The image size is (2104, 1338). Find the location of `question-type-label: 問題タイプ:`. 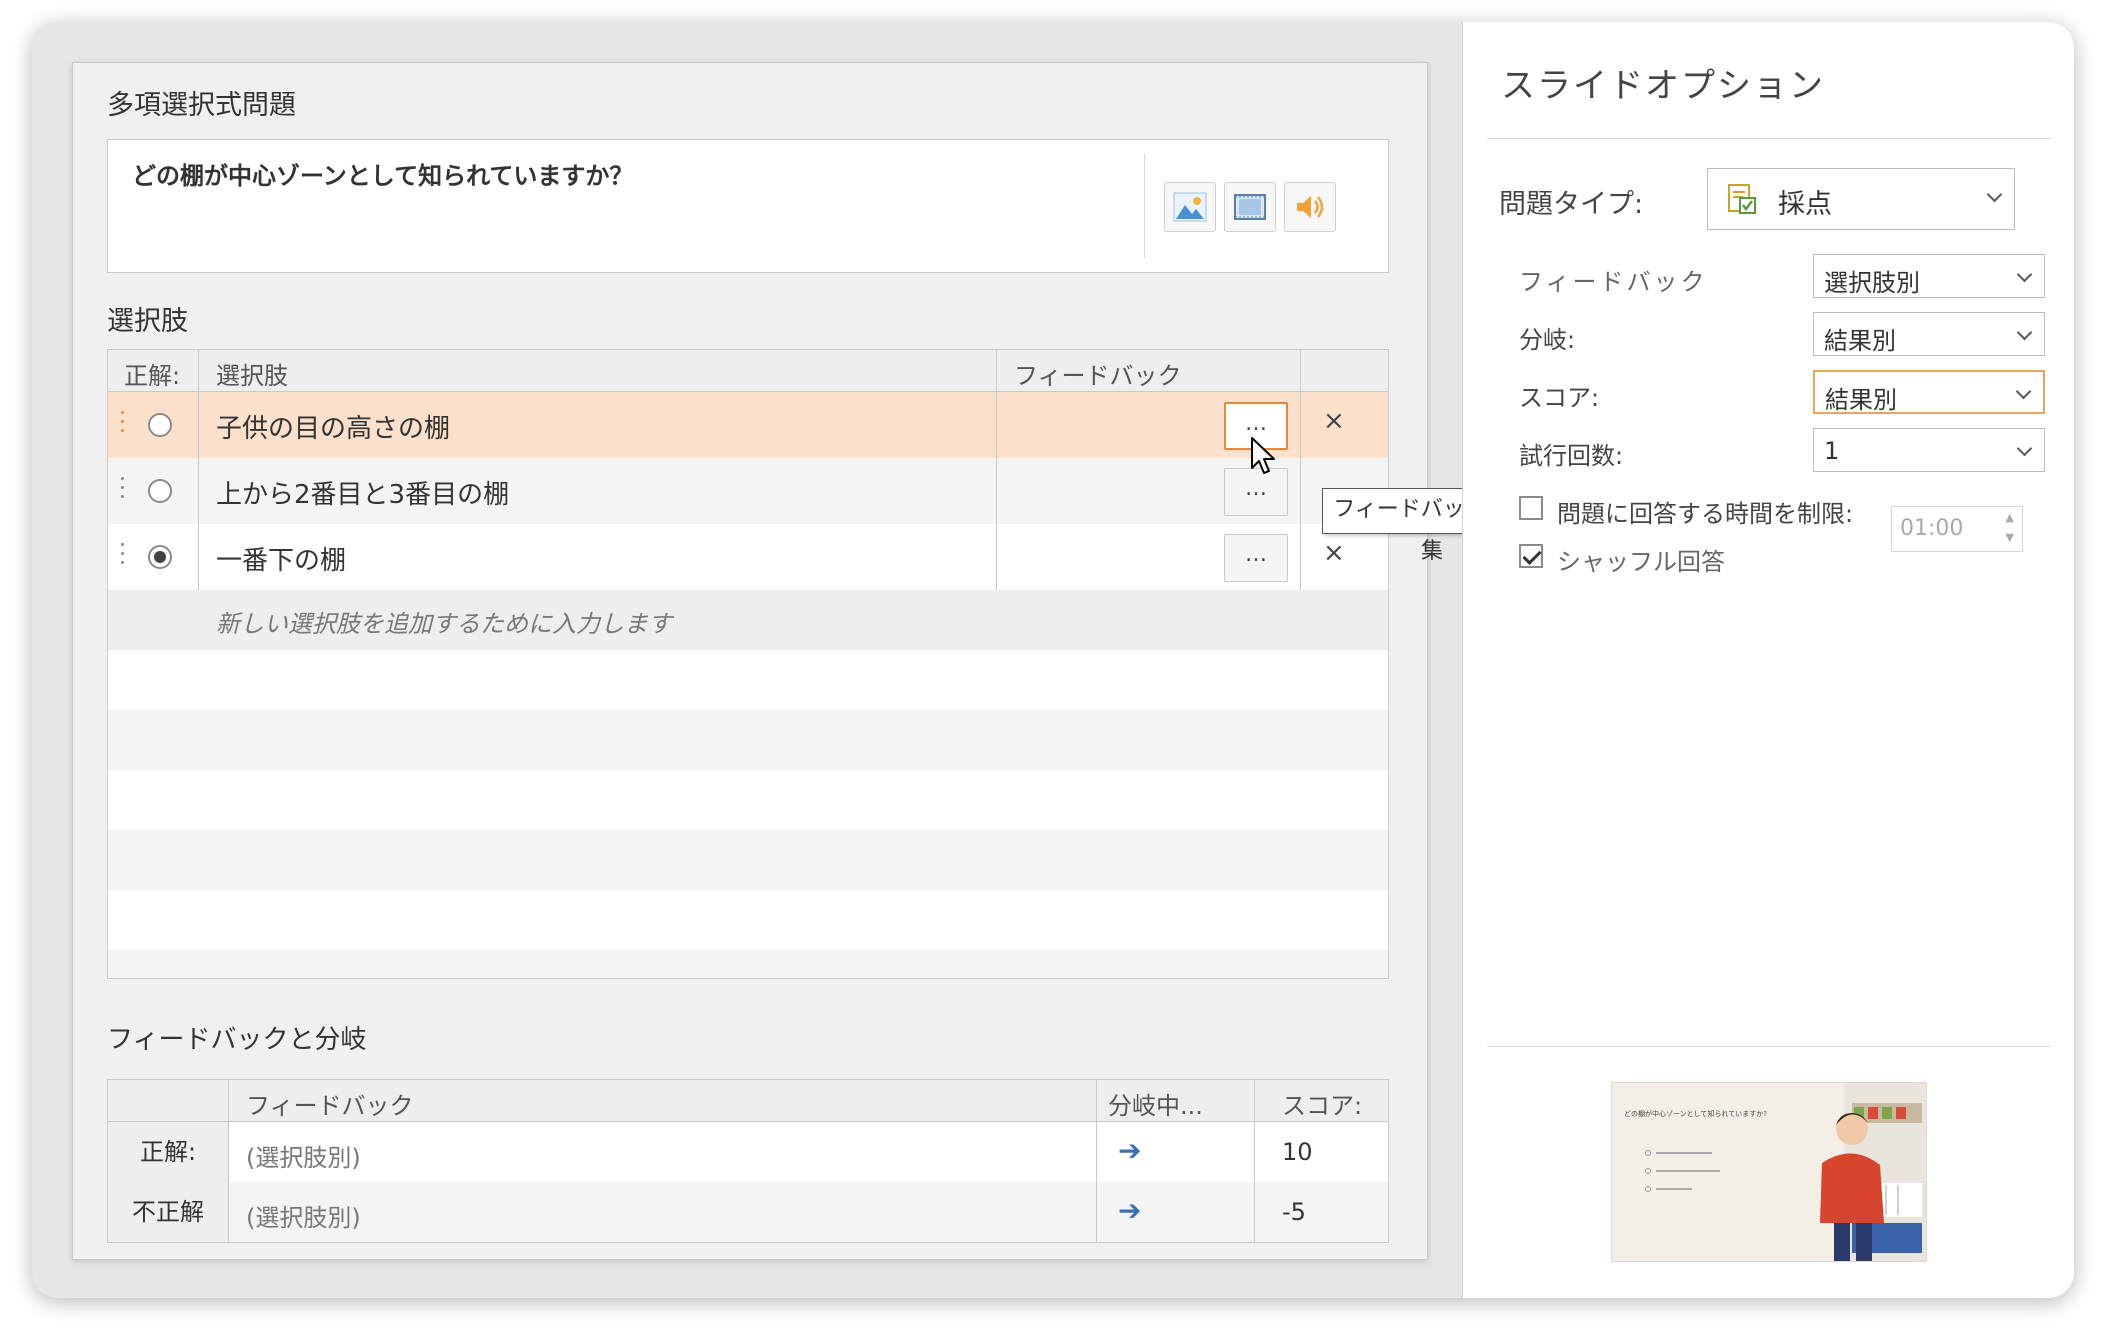

question-type-label: 問題タイプ: is located at coordinates (1571, 204).